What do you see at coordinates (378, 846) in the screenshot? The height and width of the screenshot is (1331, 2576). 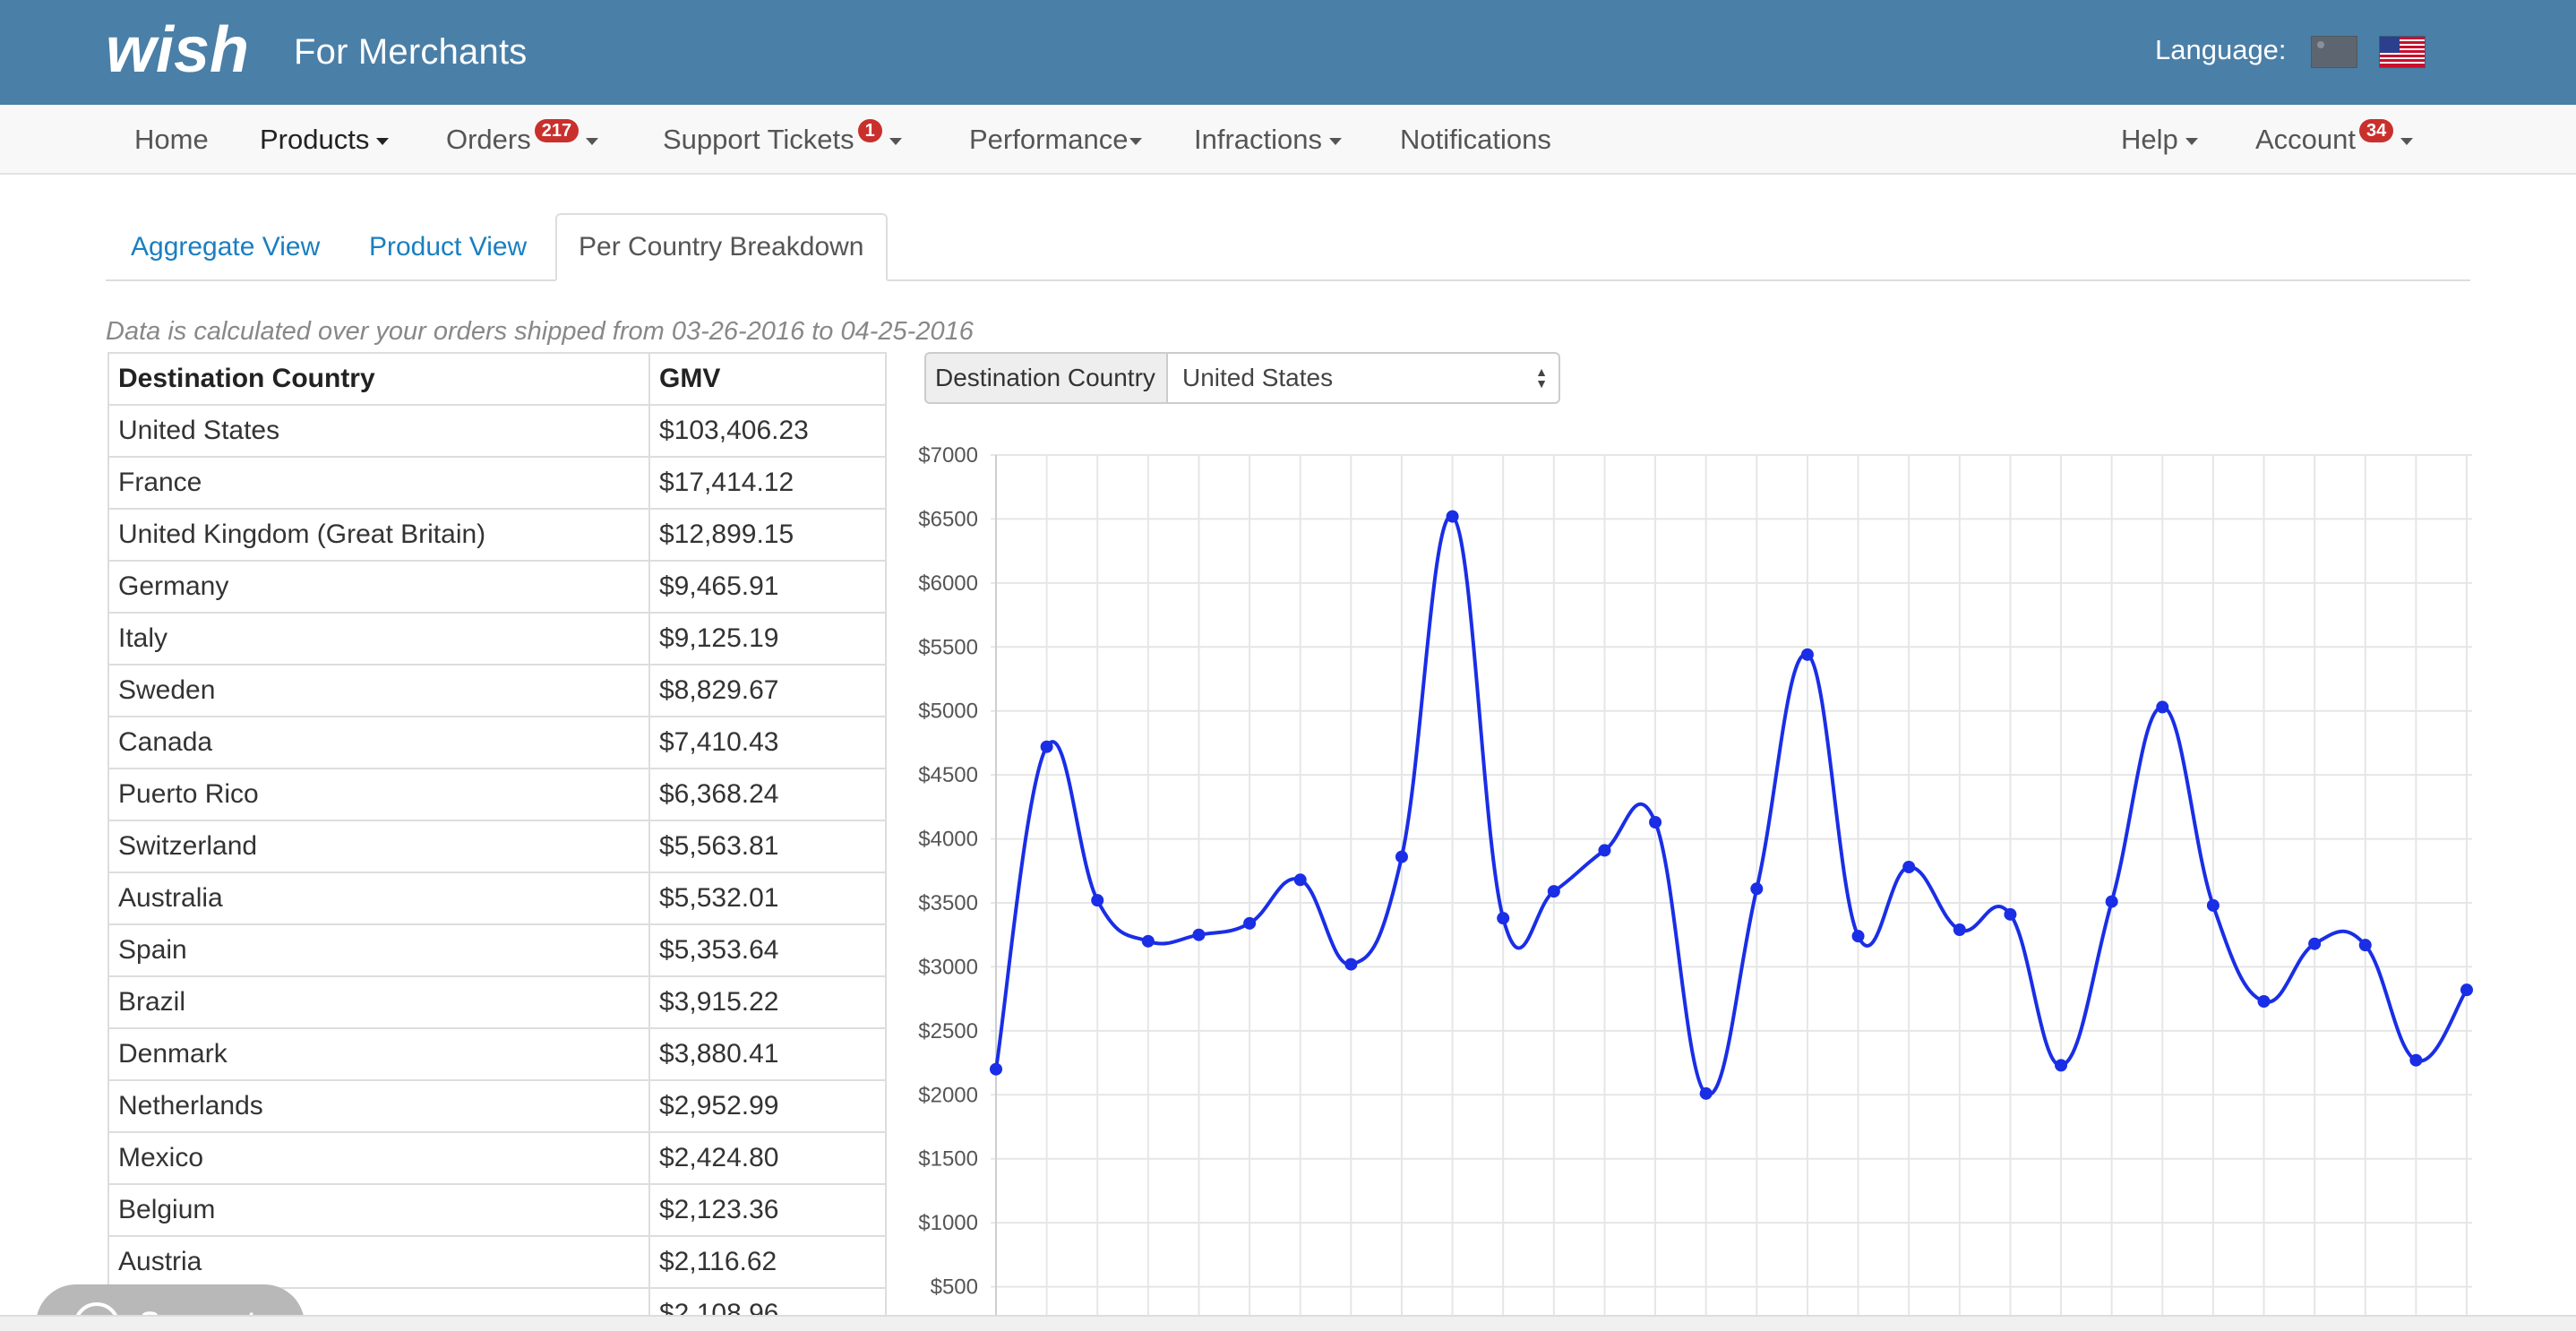 I see `country-cell: Switzerland` at bounding box center [378, 846].